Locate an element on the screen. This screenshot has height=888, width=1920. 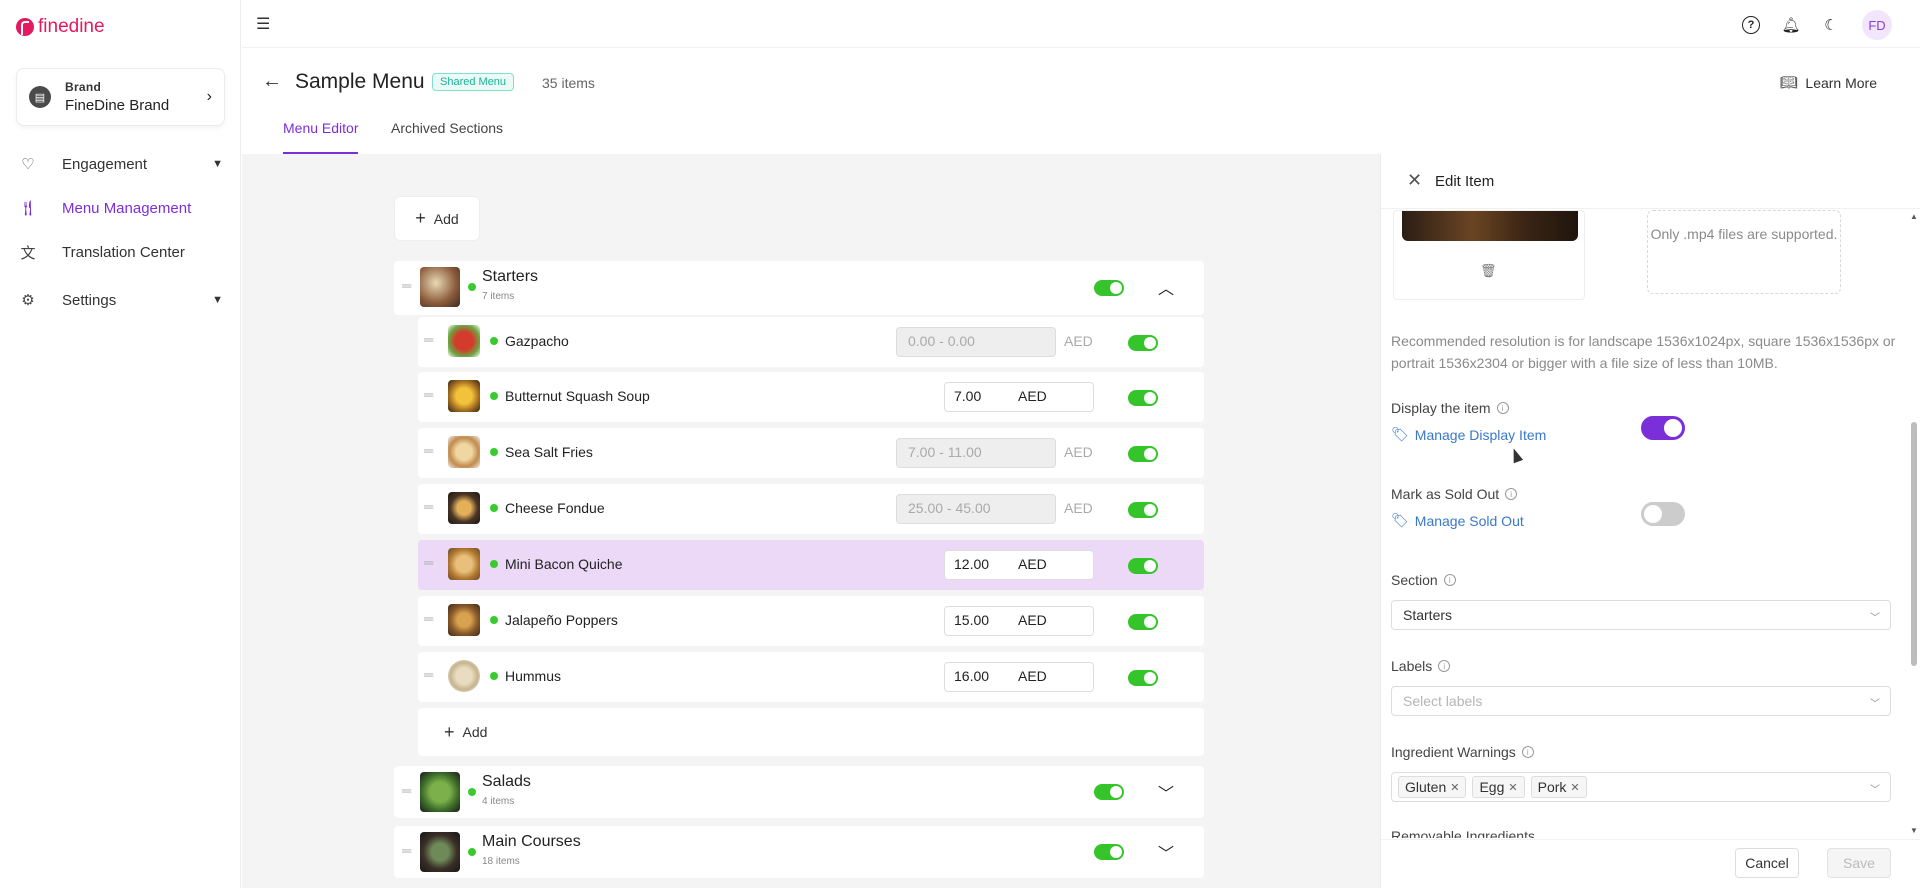
display-item-label-text: Display the item is located at coordinates (1441, 408).